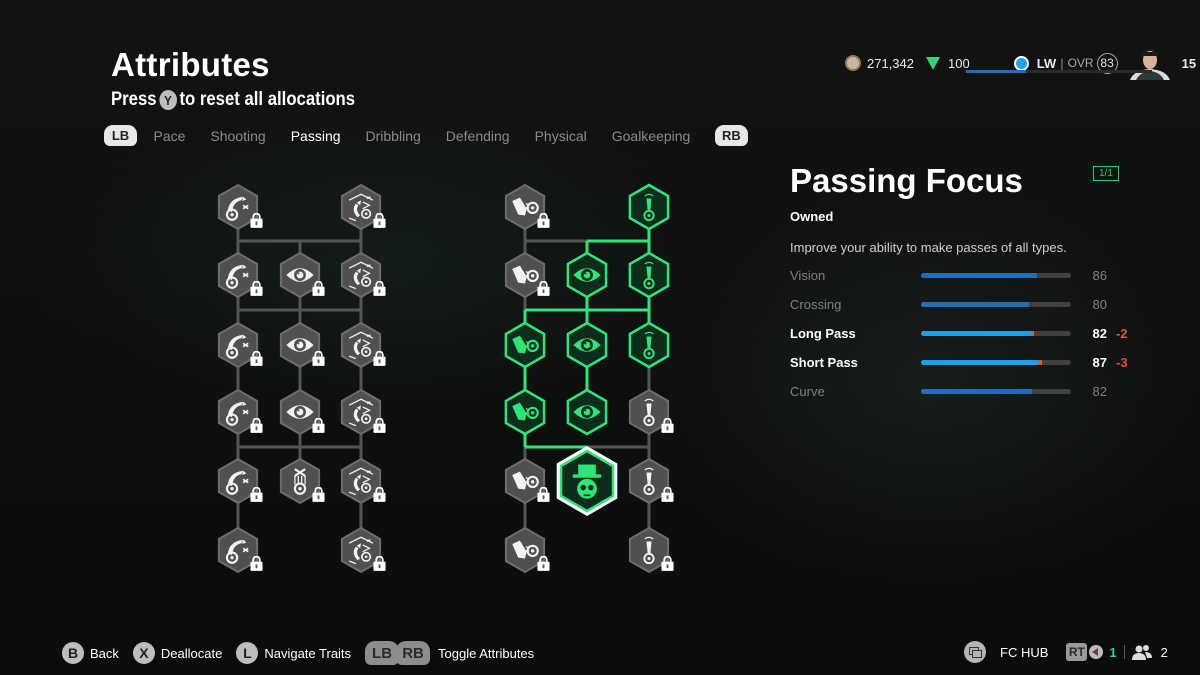  What do you see at coordinates (1122, 362) in the screenshot?
I see `stat-delta: -3` at bounding box center [1122, 362].